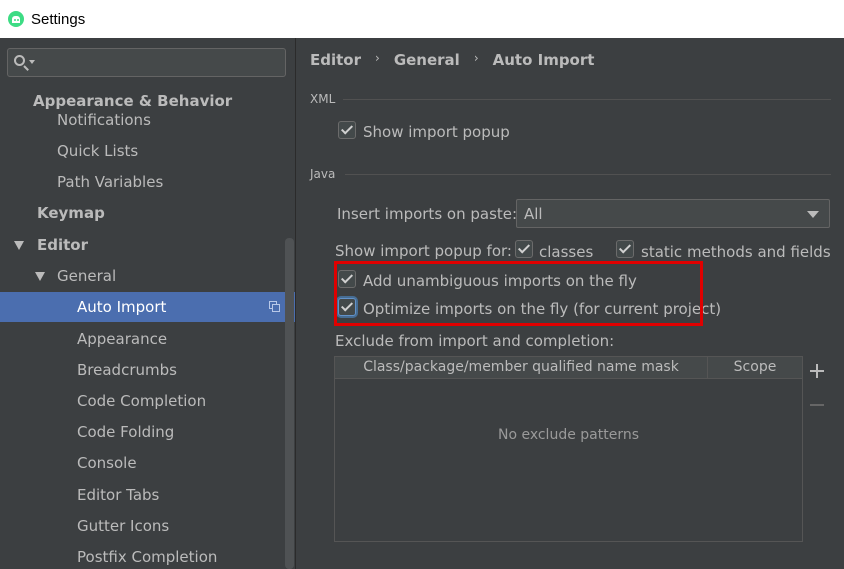  Describe the element at coordinates (427, 214) in the screenshot. I see `insert-imports-label: Insert imports on paste:` at that location.